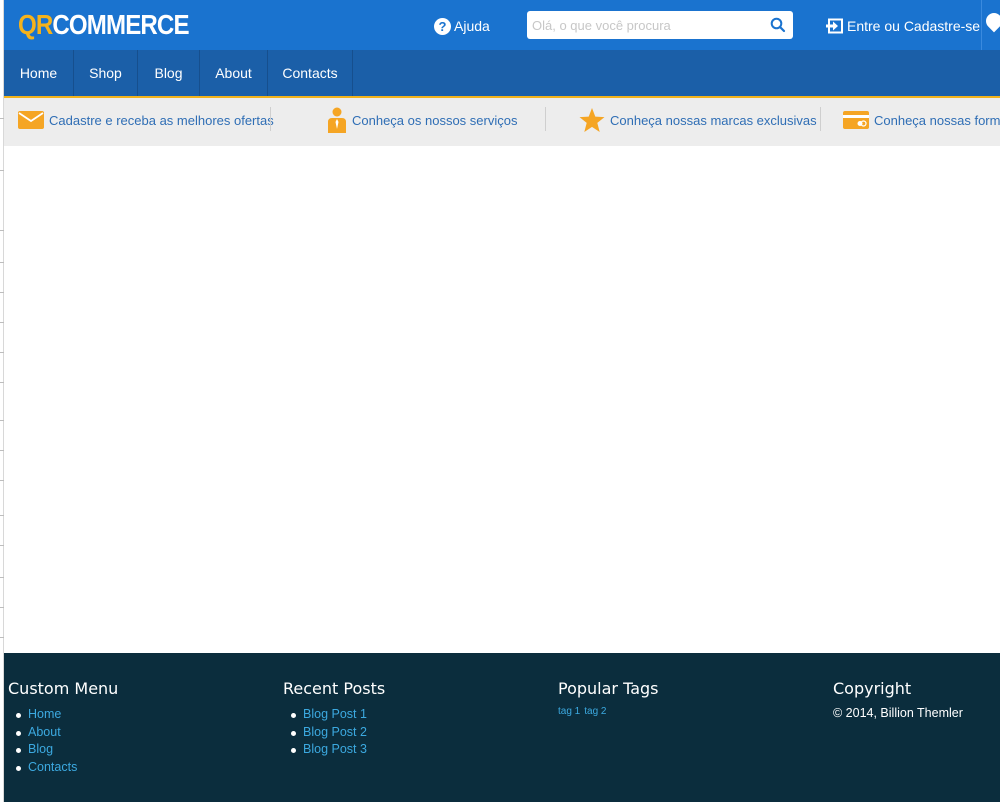 This screenshot has width=1000, height=802. I want to click on footer-custom-menu: Custom Menu Home About Blog Contacts, so click(63, 727).